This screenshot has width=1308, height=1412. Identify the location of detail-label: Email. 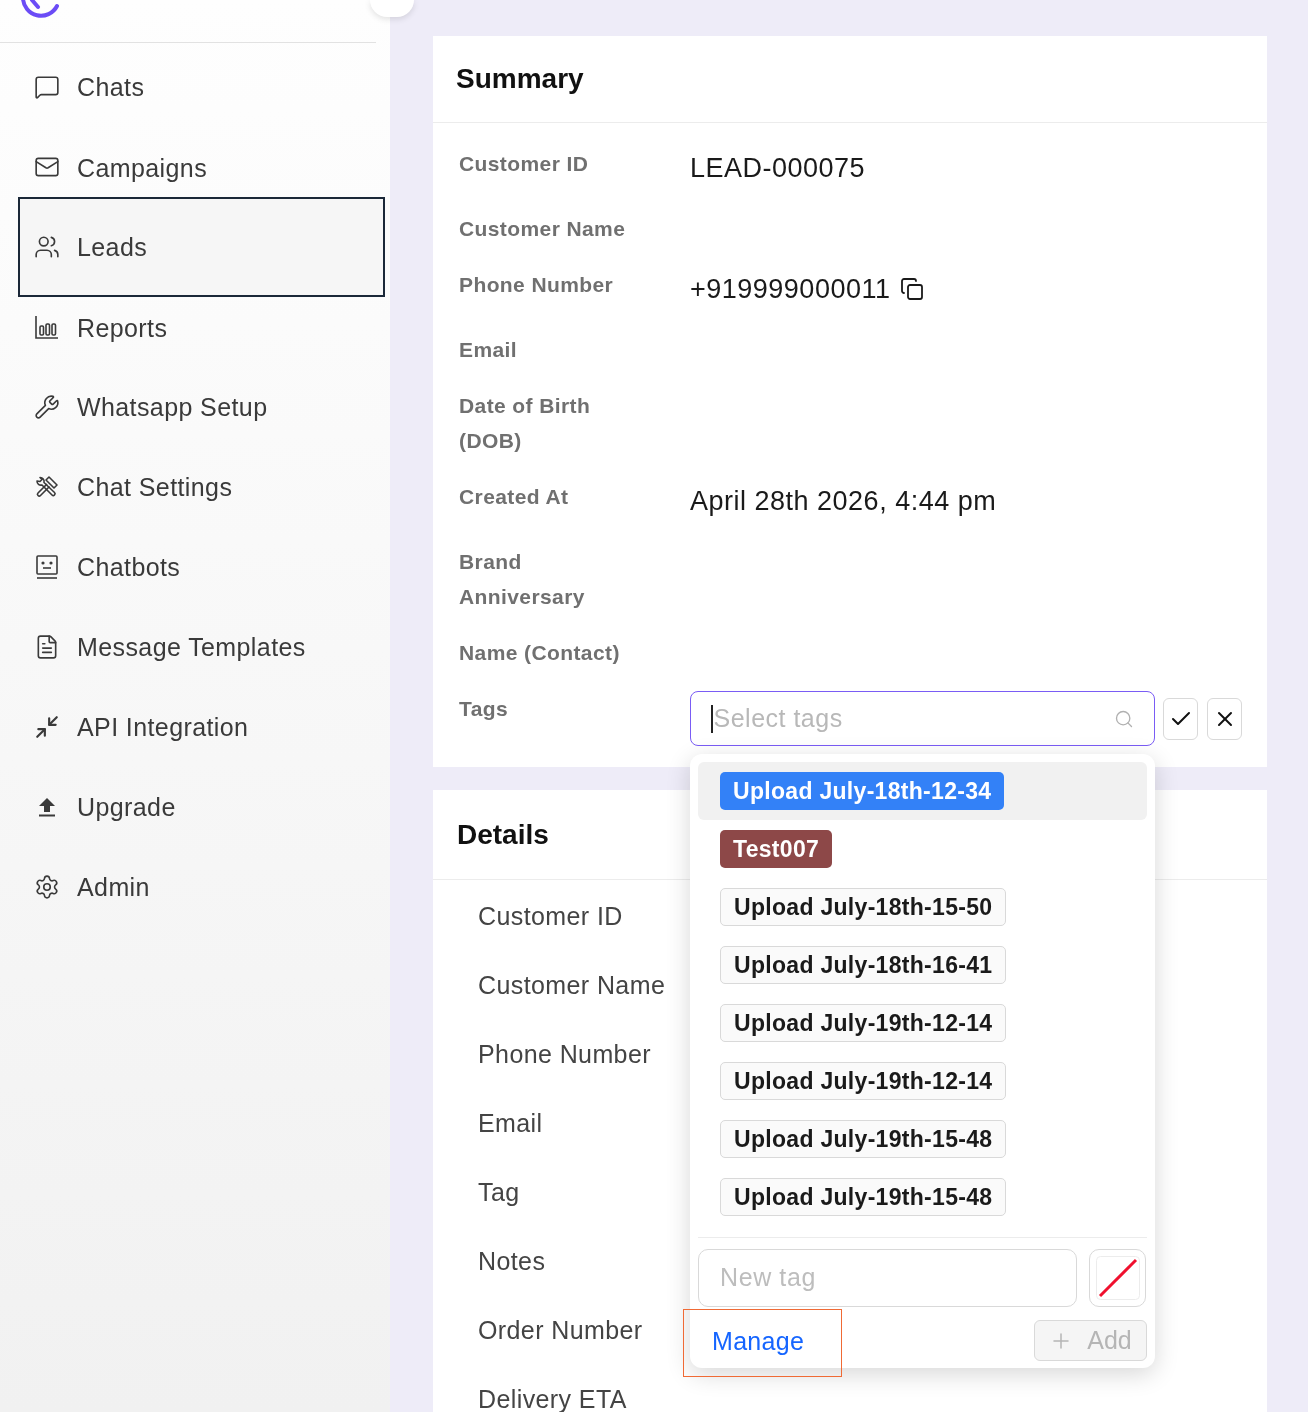
(510, 1123).